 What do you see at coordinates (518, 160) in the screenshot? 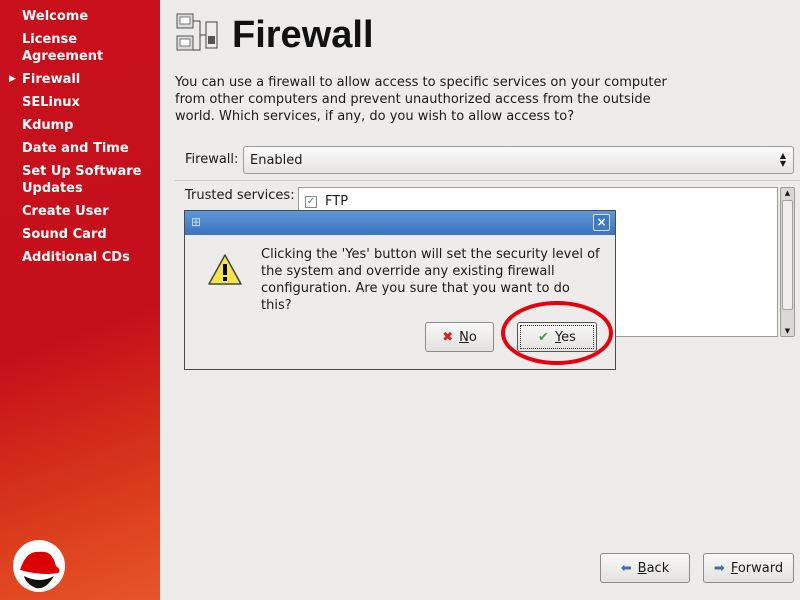
I see `firewall-select: Enabled ▲ ▼` at bounding box center [518, 160].